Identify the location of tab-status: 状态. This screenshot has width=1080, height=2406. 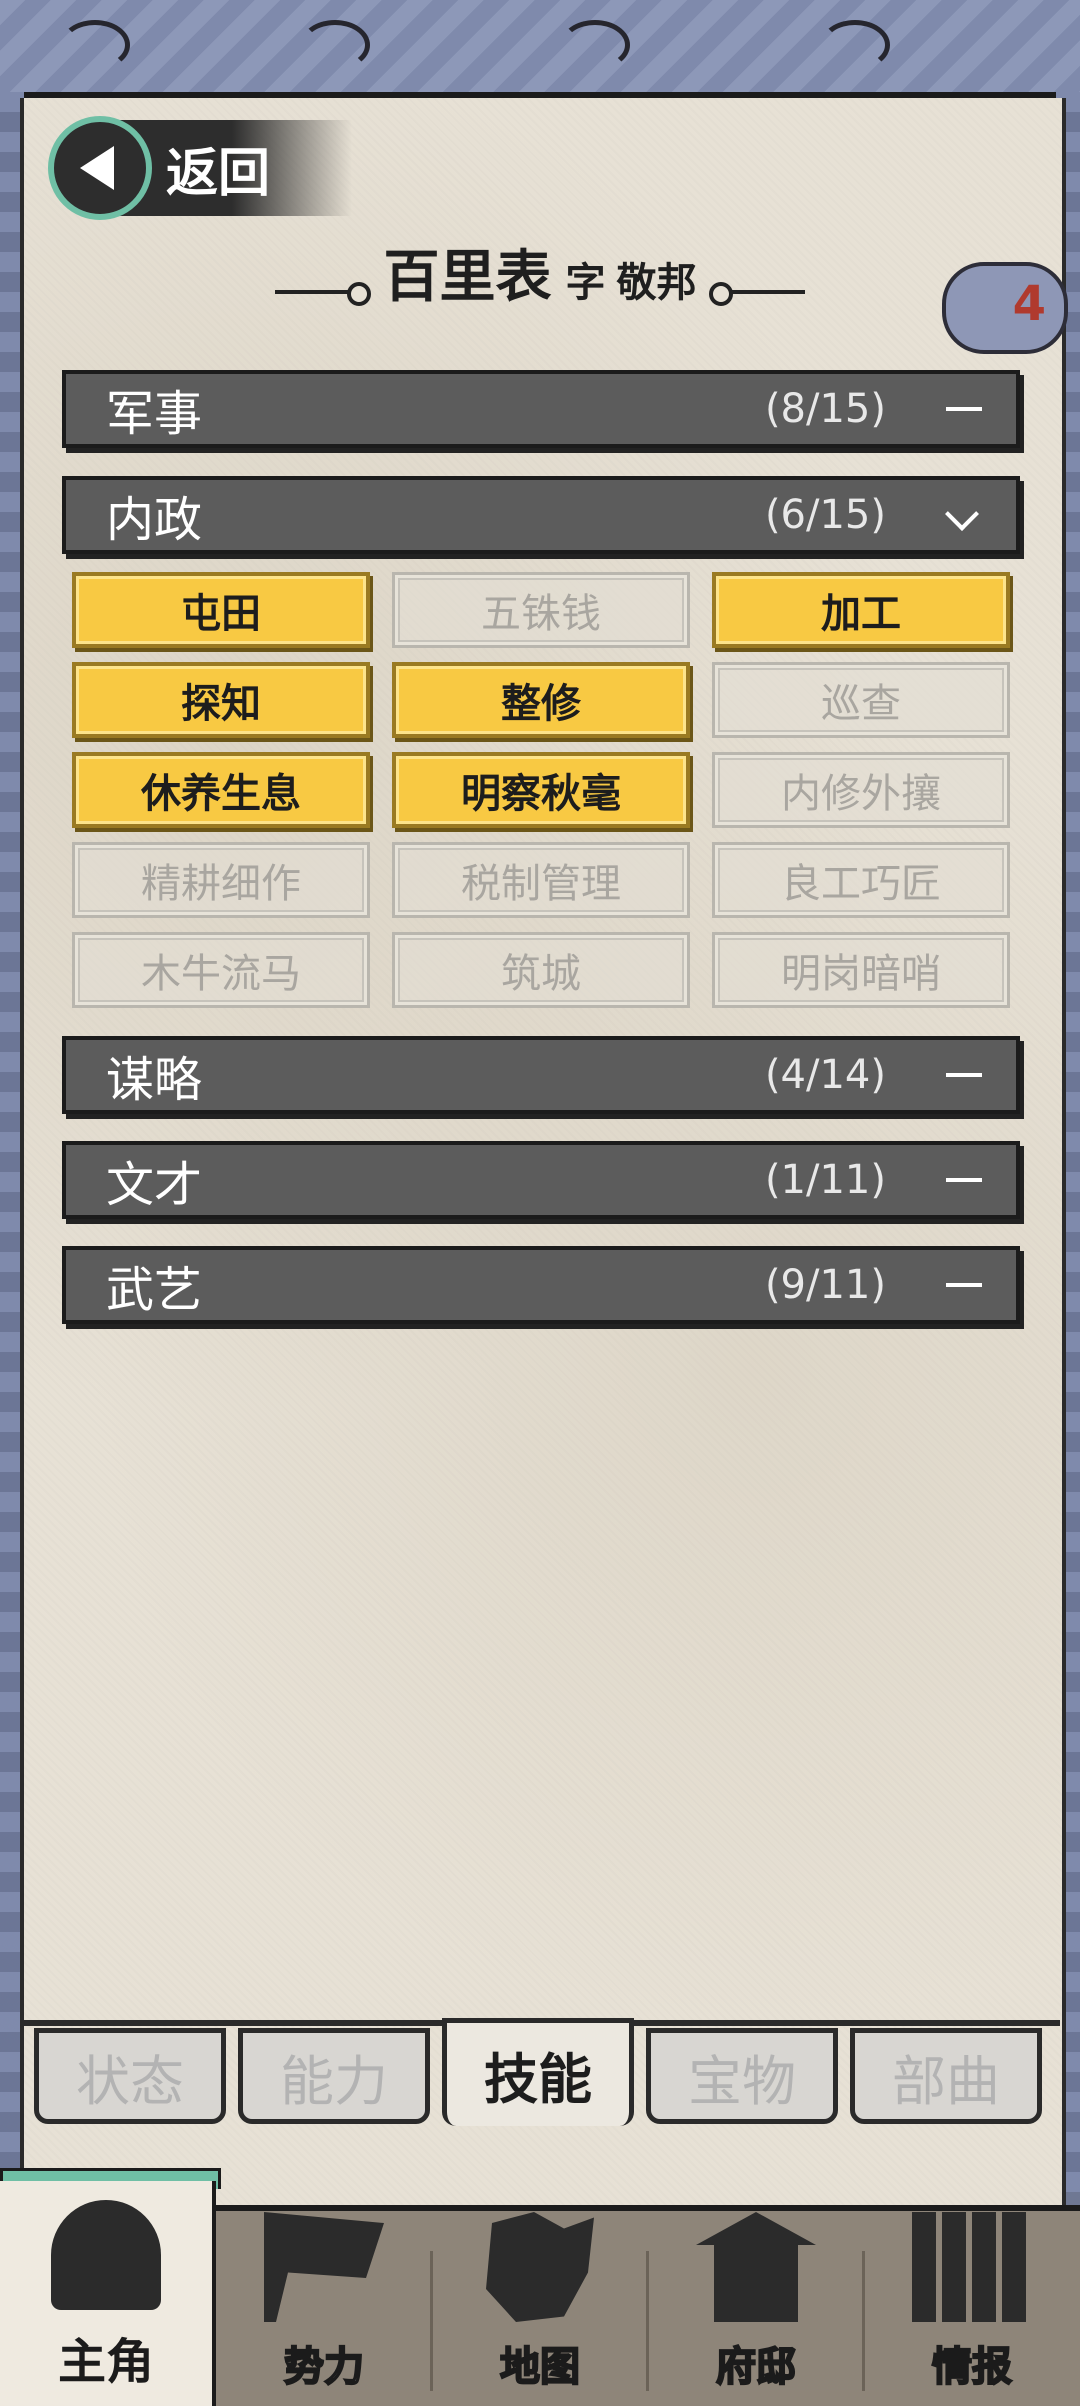
(130, 2076).